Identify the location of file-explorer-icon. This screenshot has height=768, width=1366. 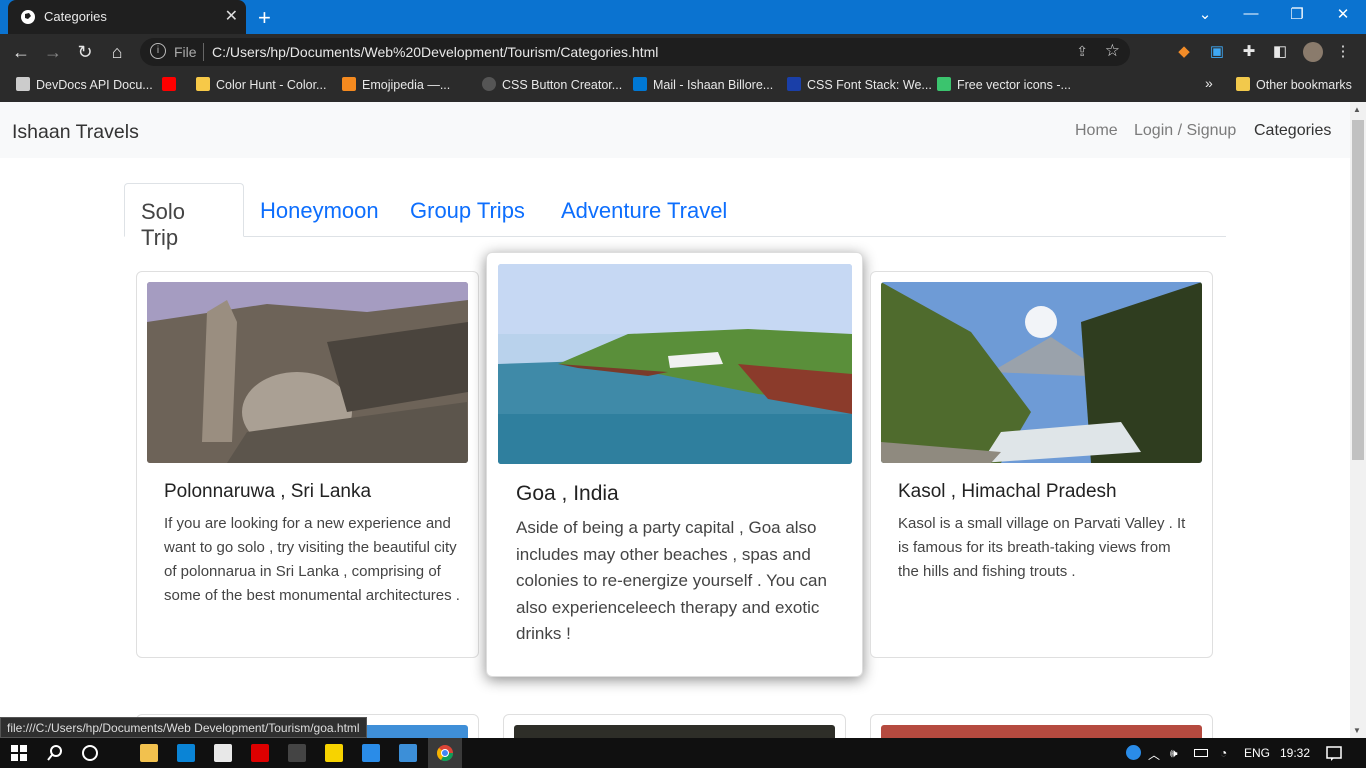
(149, 753).